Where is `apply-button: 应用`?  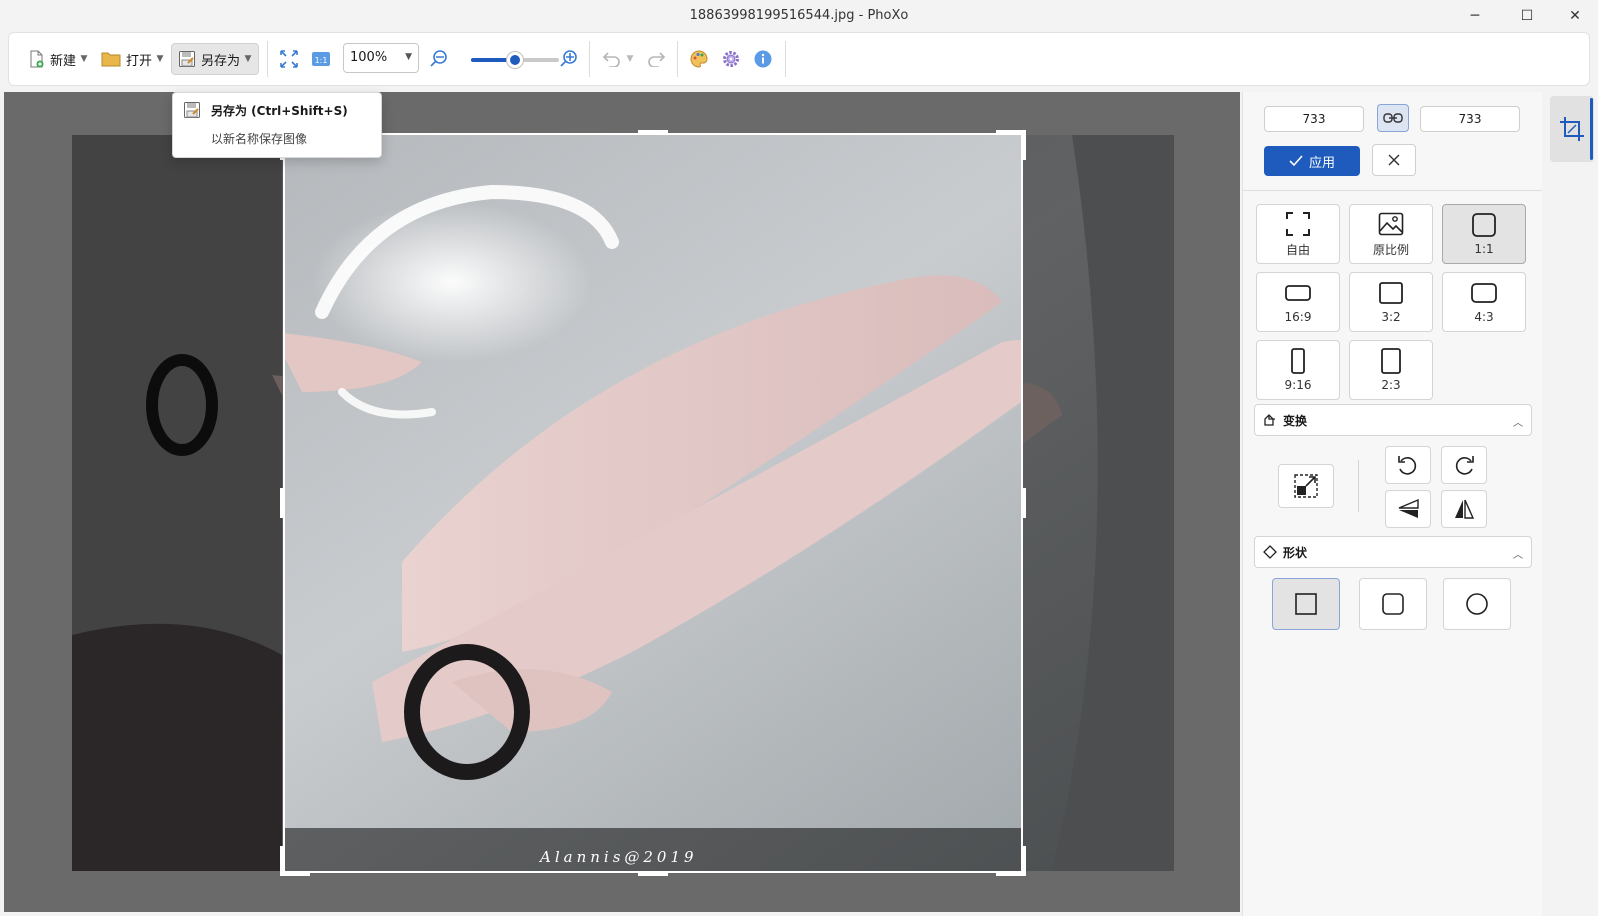
apply-button: 应用 is located at coordinates (1312, 161).